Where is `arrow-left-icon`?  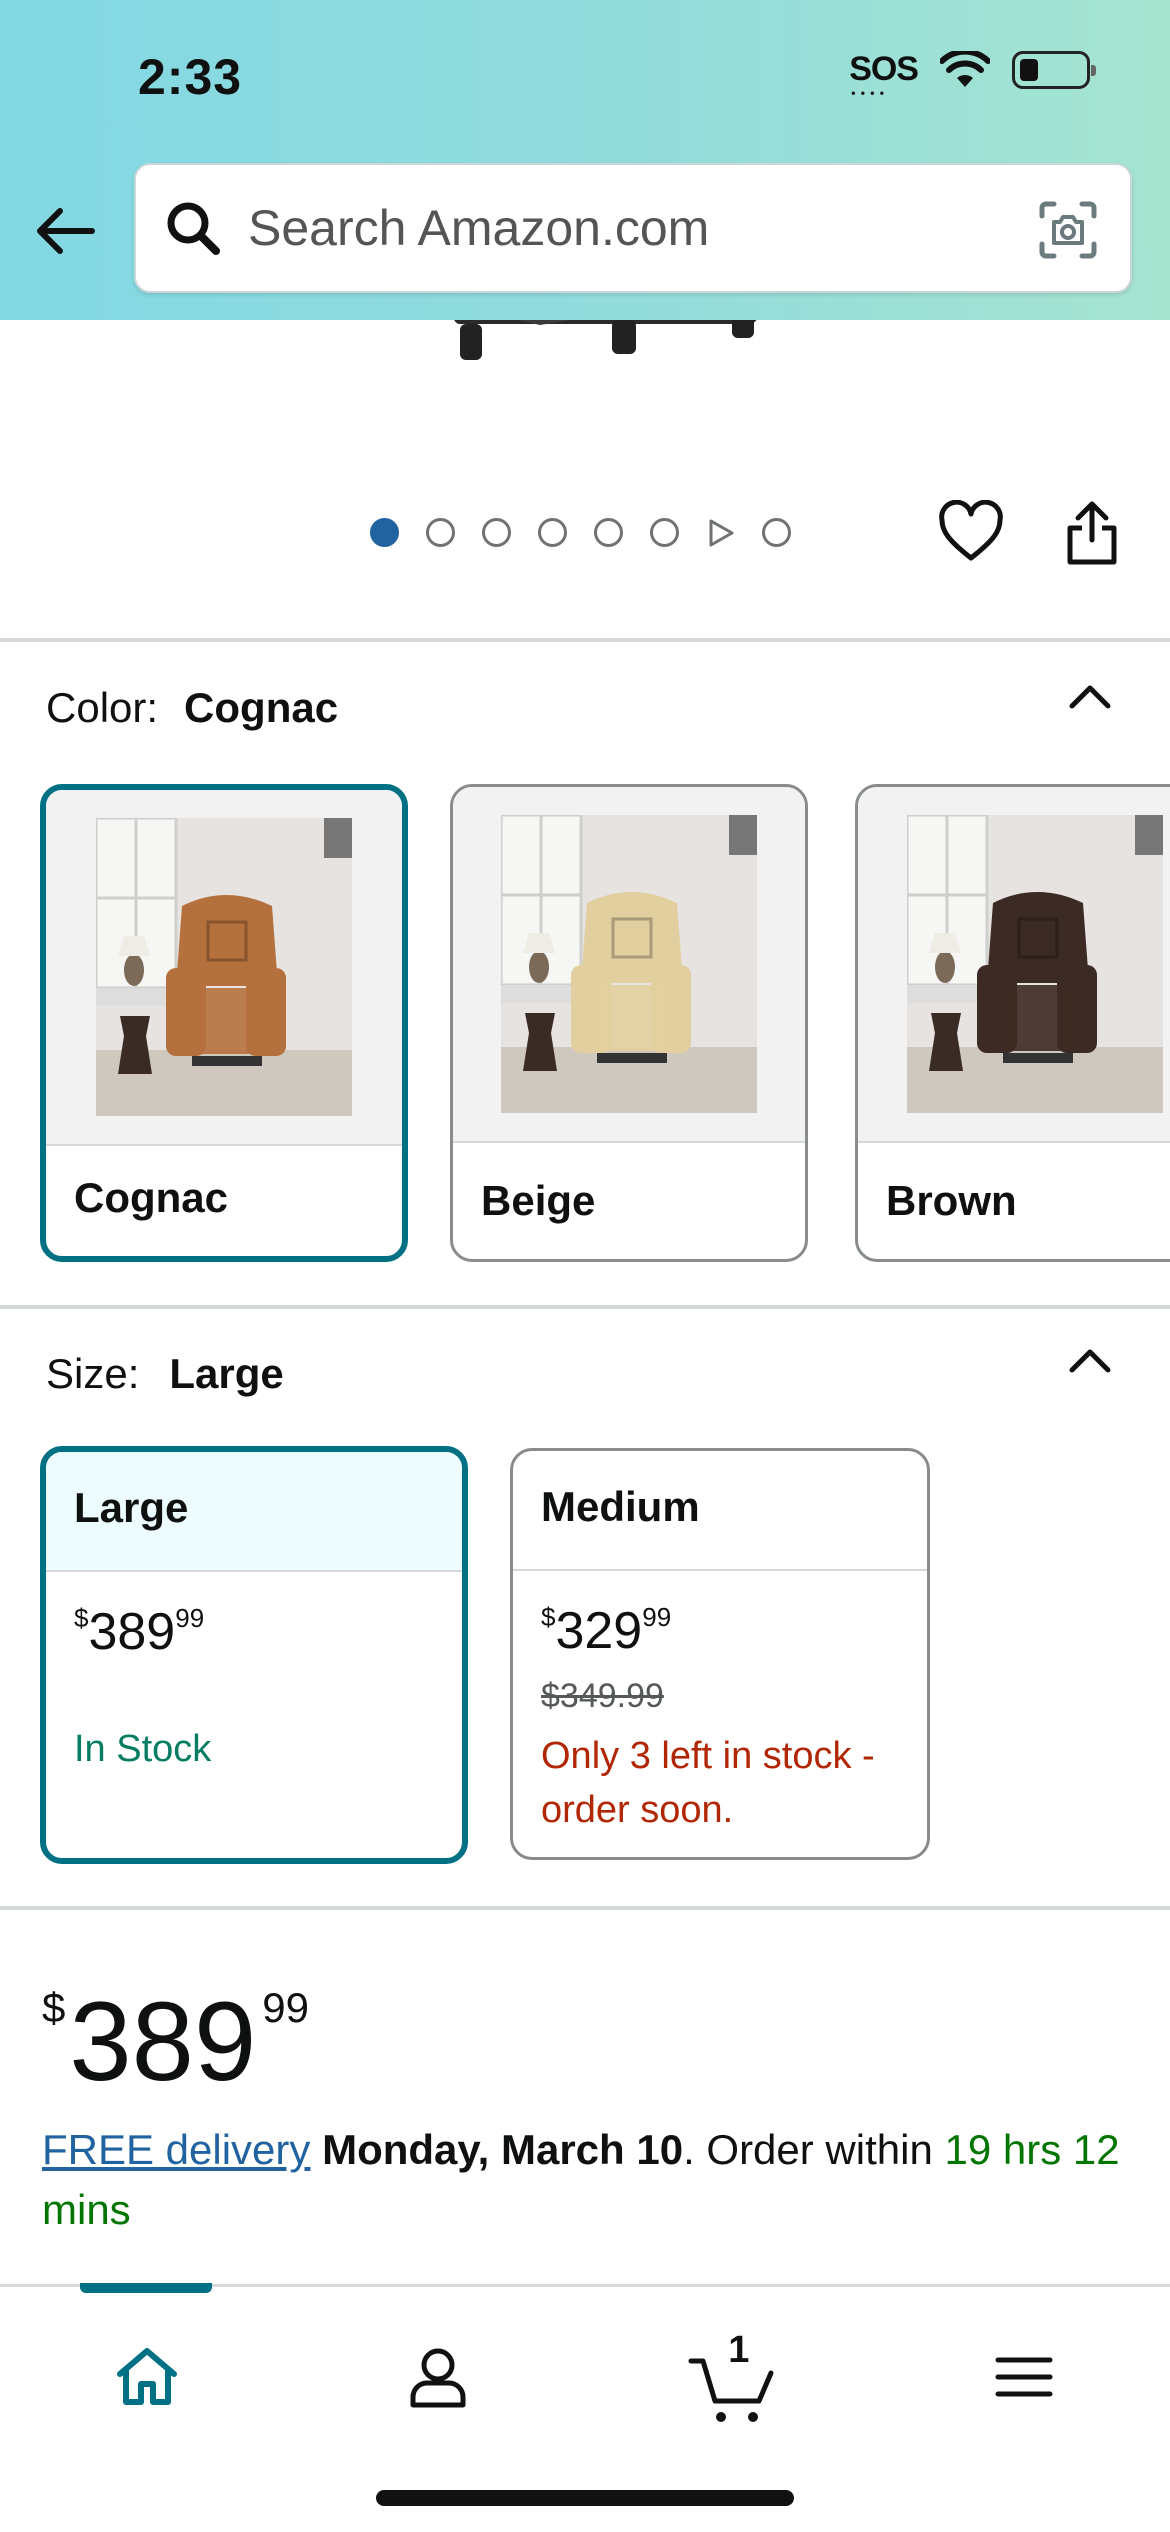 arrow-left-icon is located at coordinates (66, 231).